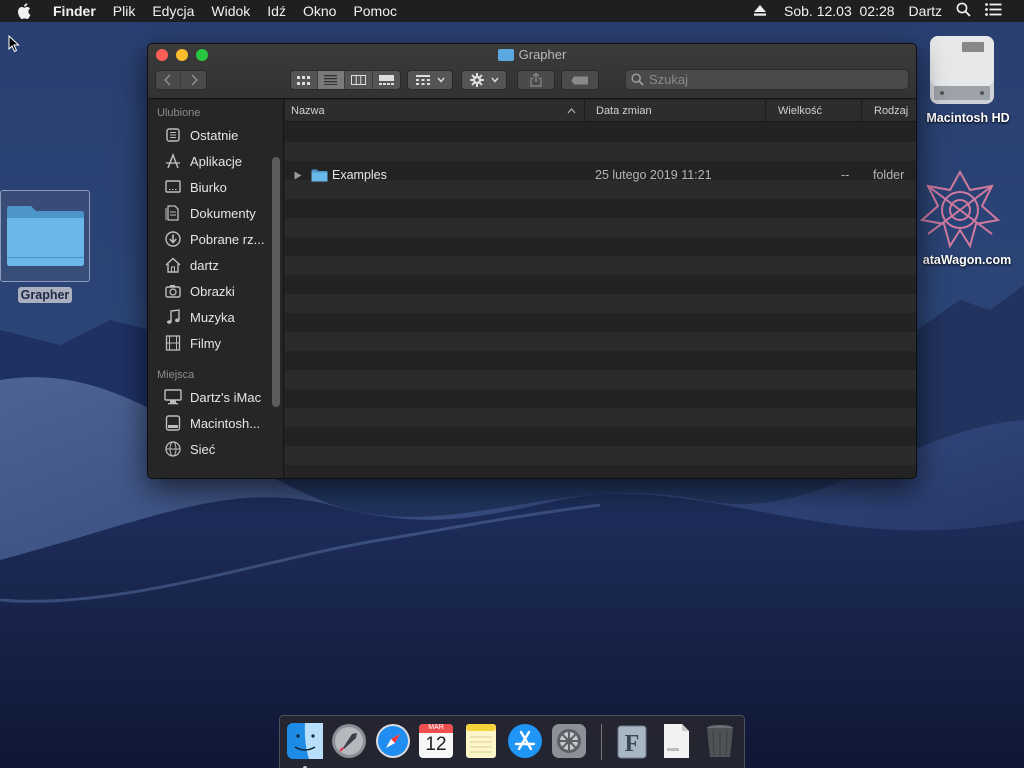 The width and height of the screenshot is (1024, 768). What do you see at coordinates (230, 11) in the screenshot?
I see `menu-widok: Widok` at bounding box center [230, 11].